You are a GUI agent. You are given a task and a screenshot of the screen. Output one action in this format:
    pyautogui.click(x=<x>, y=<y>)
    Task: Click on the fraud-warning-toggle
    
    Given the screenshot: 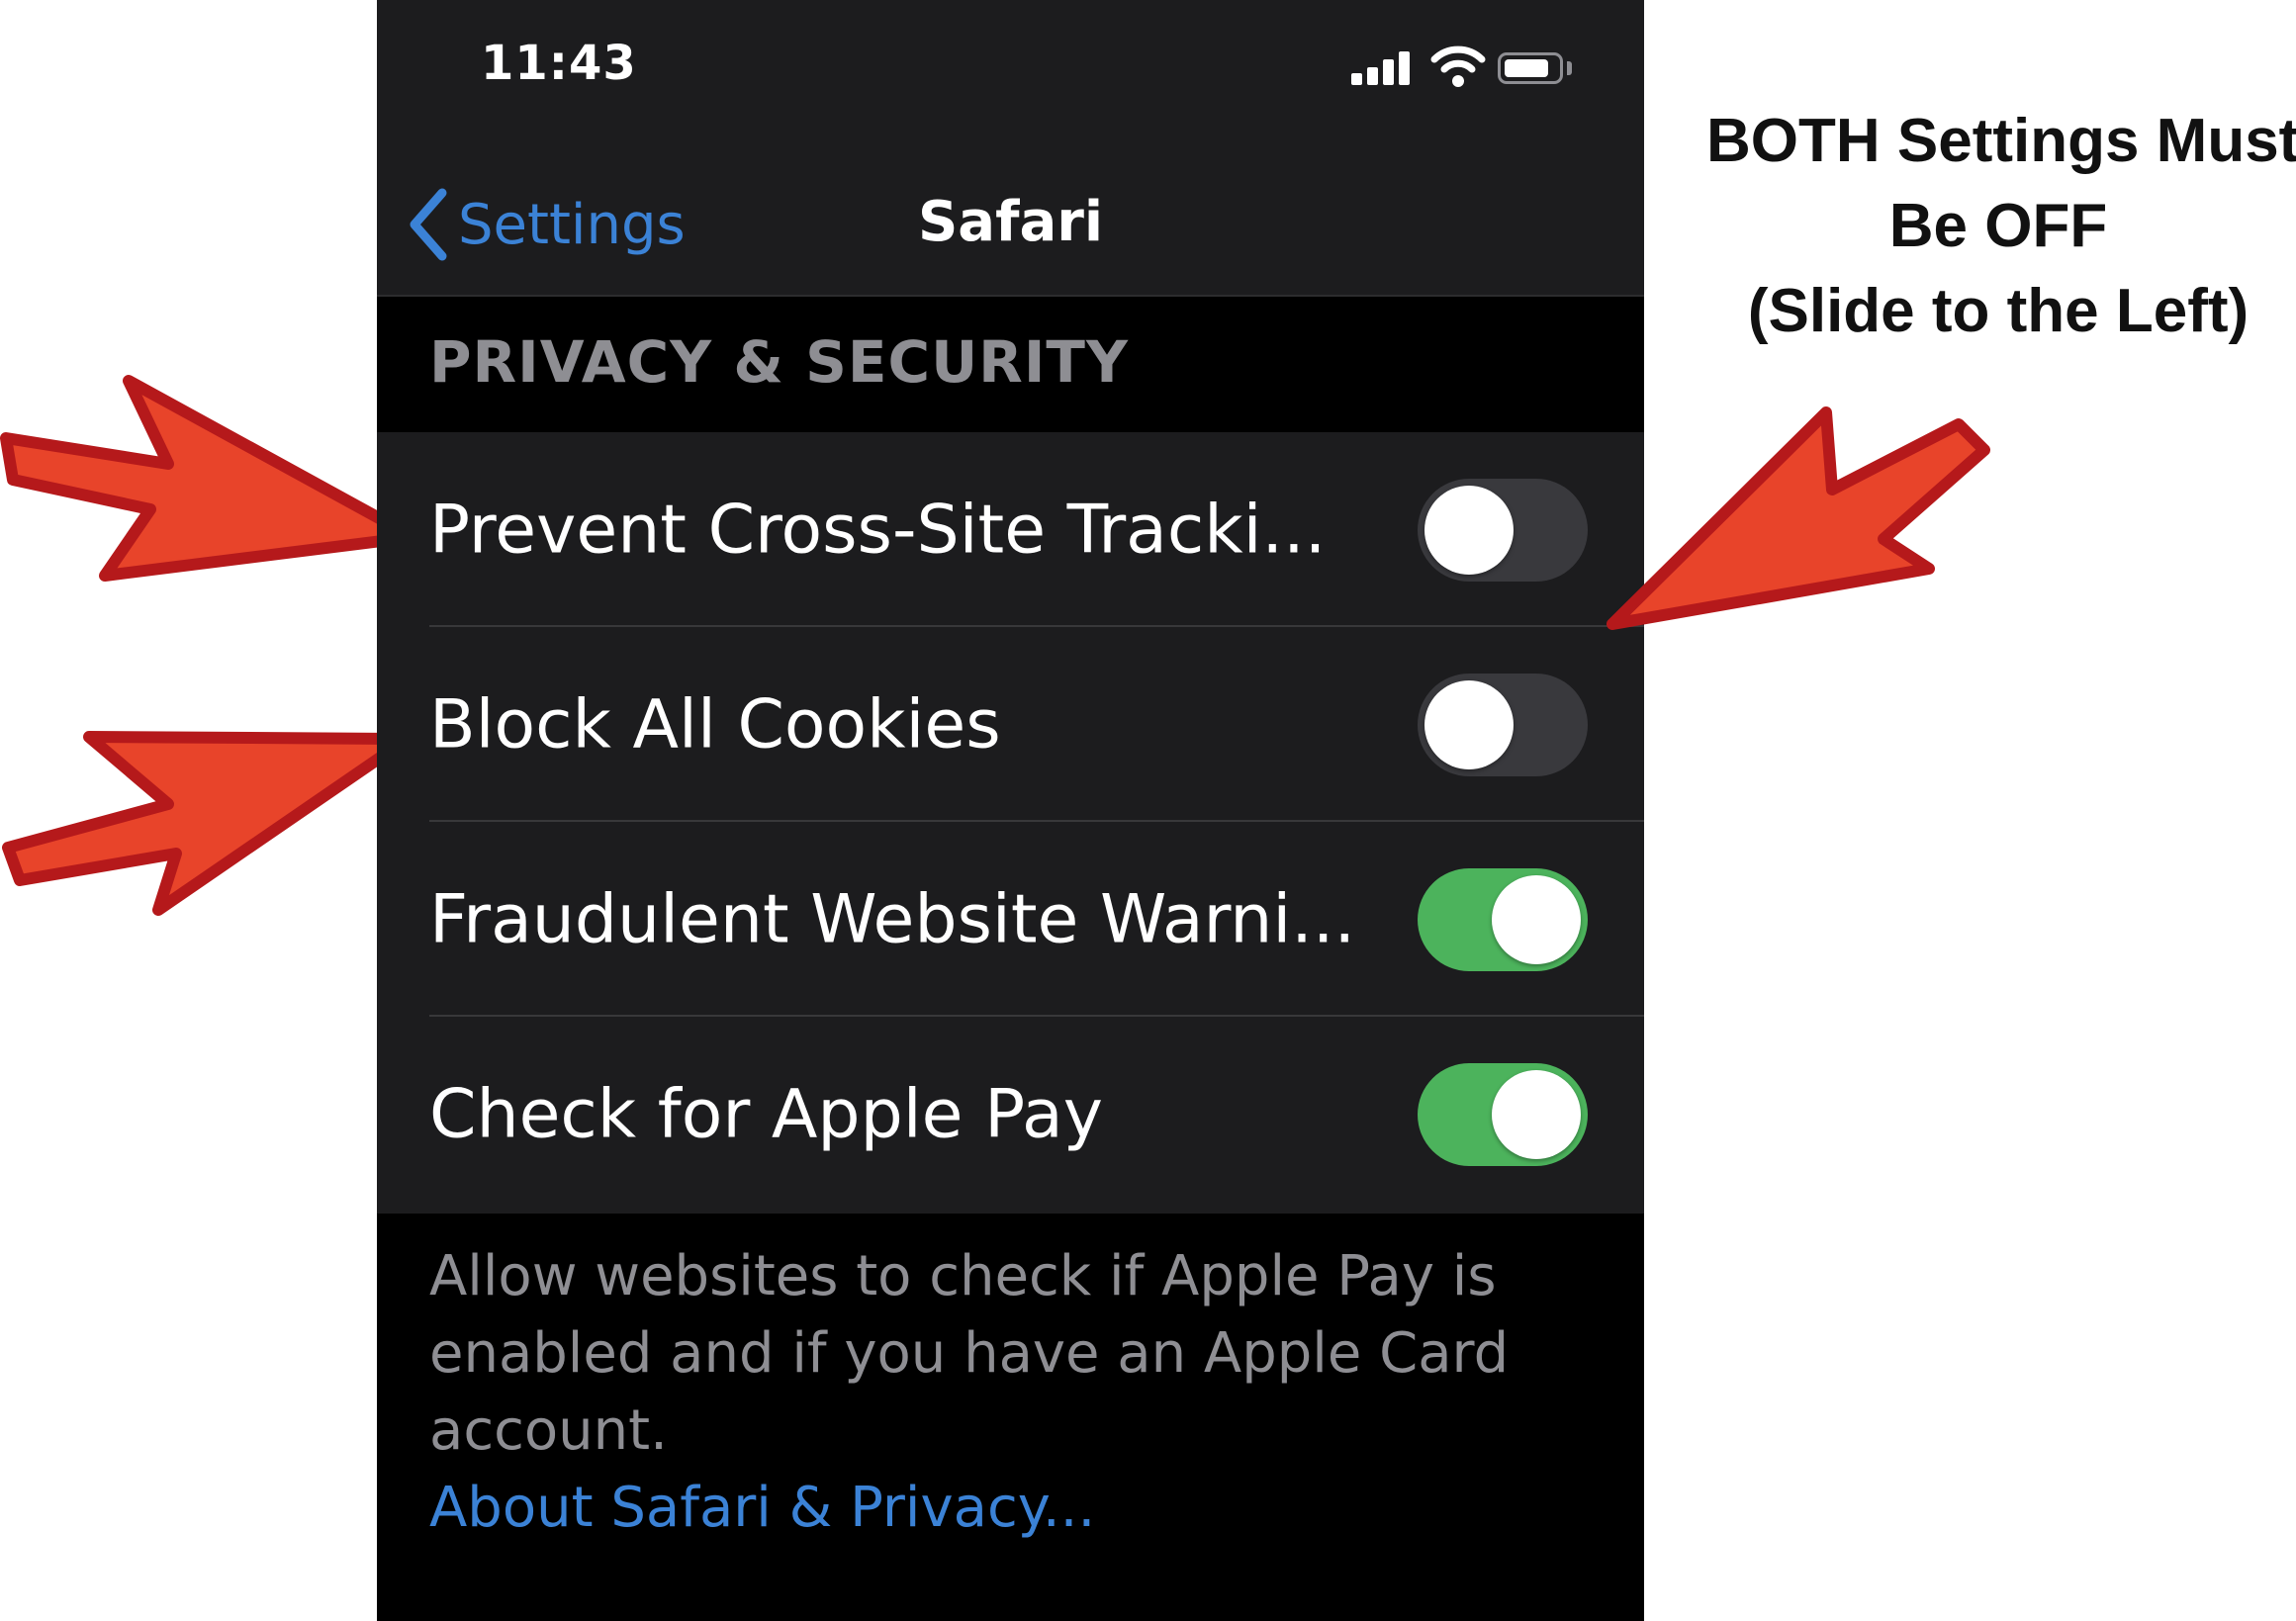 What is the action you would take?
    pyautogui.click(x=1503, y=919)
    